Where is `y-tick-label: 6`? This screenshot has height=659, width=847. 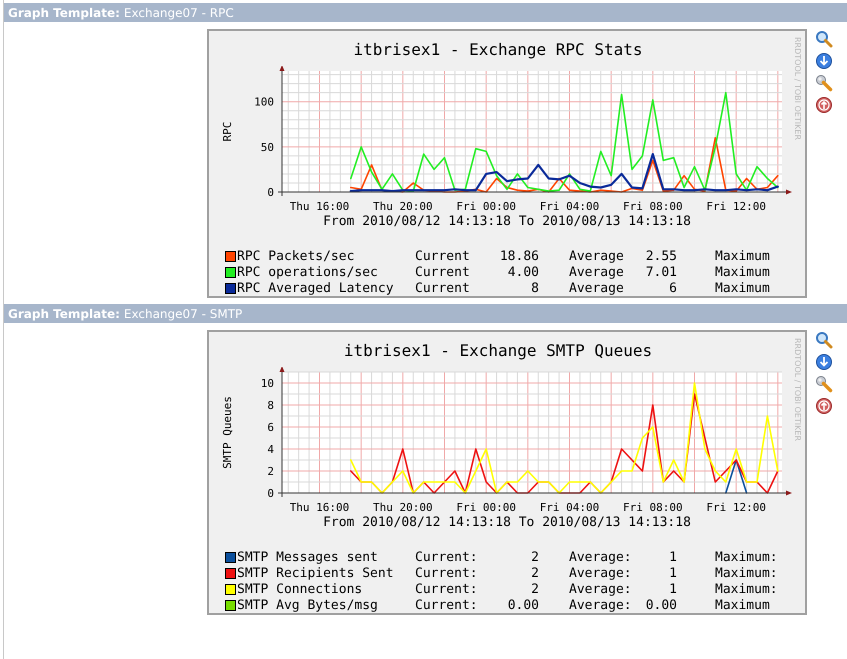 y-tick-label: 6 is located at coordinates (270, 427).